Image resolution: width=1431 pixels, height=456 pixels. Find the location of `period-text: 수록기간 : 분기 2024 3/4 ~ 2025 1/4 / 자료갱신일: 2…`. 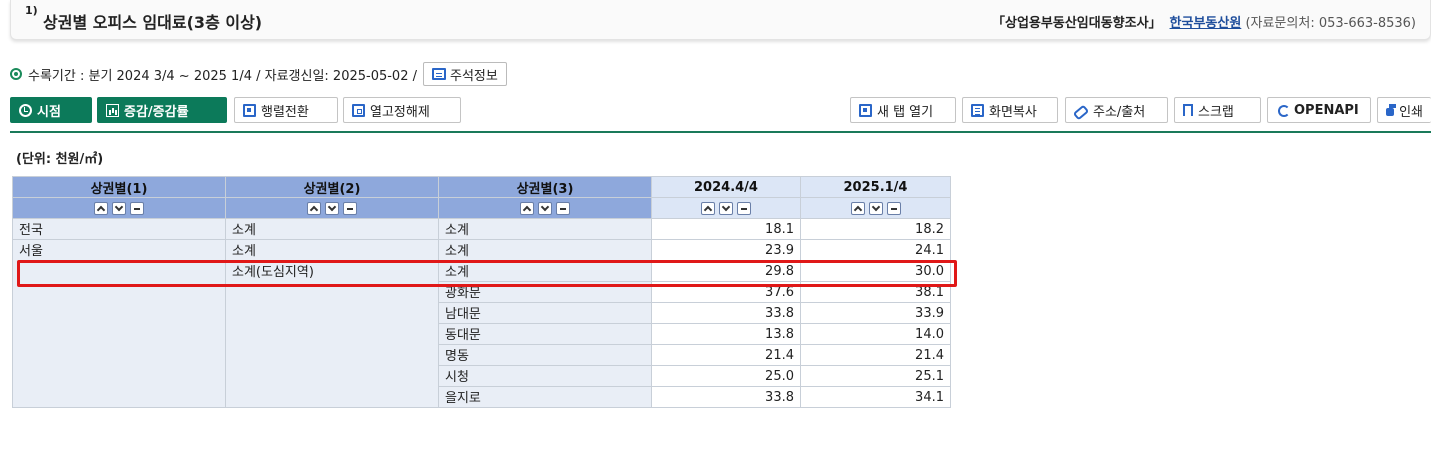

period-text: 수록기간 : 분기 2024 3/4 ~ 2025 1/4 / 자료갱신일: 2… is located at coordinates (222, 76).